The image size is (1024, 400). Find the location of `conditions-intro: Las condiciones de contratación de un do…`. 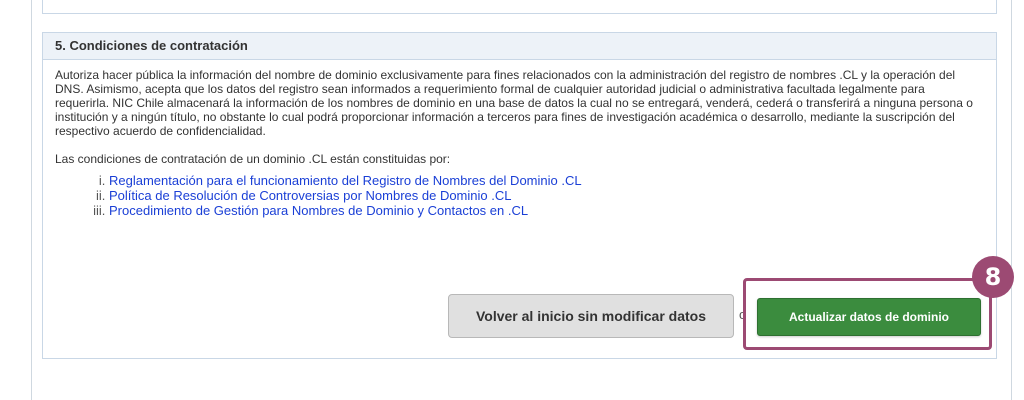

conditions-intro: Las condiciones de contratación de un do… is located at coordinates (253, 159).